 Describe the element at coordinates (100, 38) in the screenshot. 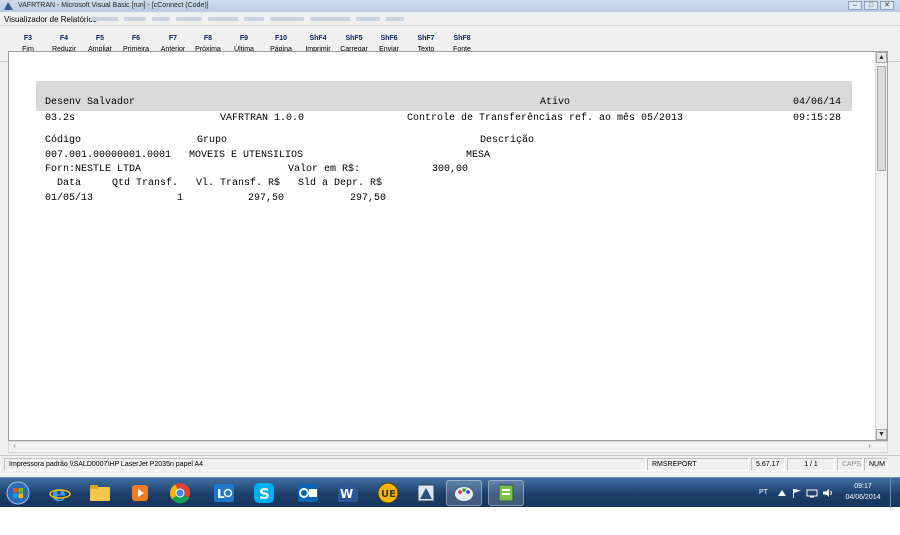

I see `zoom-in-key: F5` at that location.